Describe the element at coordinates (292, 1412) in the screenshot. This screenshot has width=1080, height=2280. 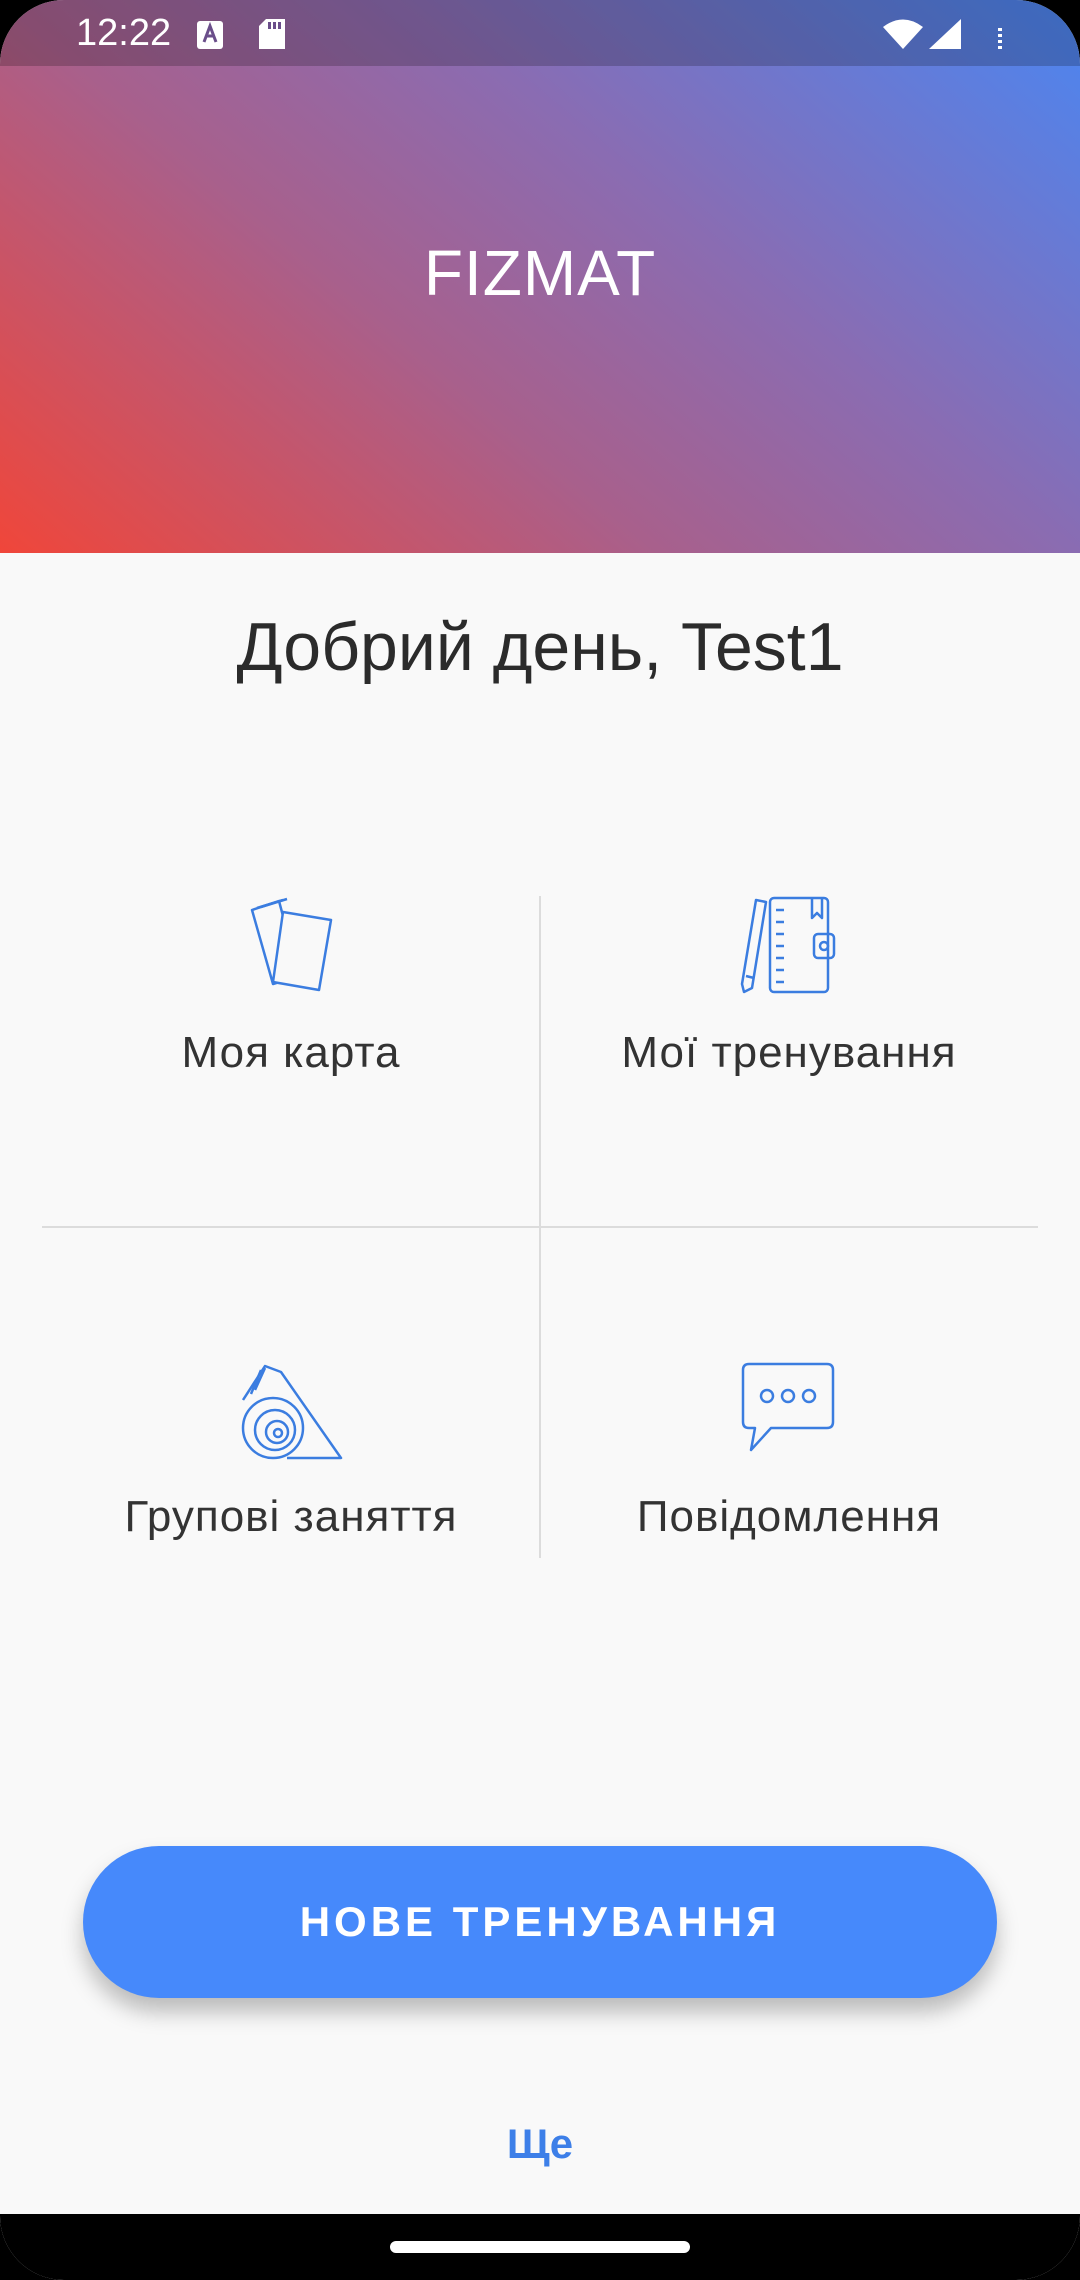
I see `yoga-mat-icon` at that location.